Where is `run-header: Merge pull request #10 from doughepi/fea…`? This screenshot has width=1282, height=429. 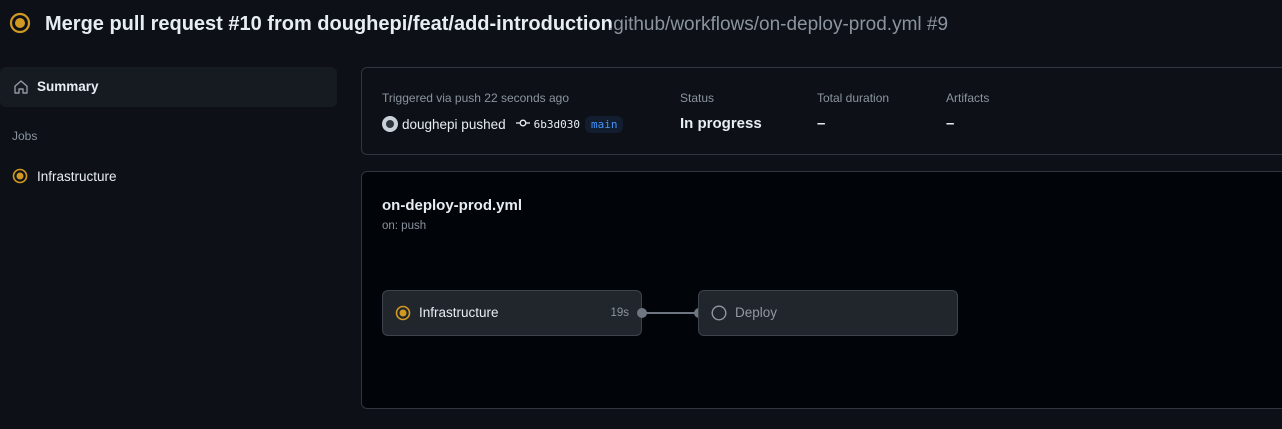 run-header: Merge pull request #10 from doughepi/fea… is located at coordinates (641, 26).